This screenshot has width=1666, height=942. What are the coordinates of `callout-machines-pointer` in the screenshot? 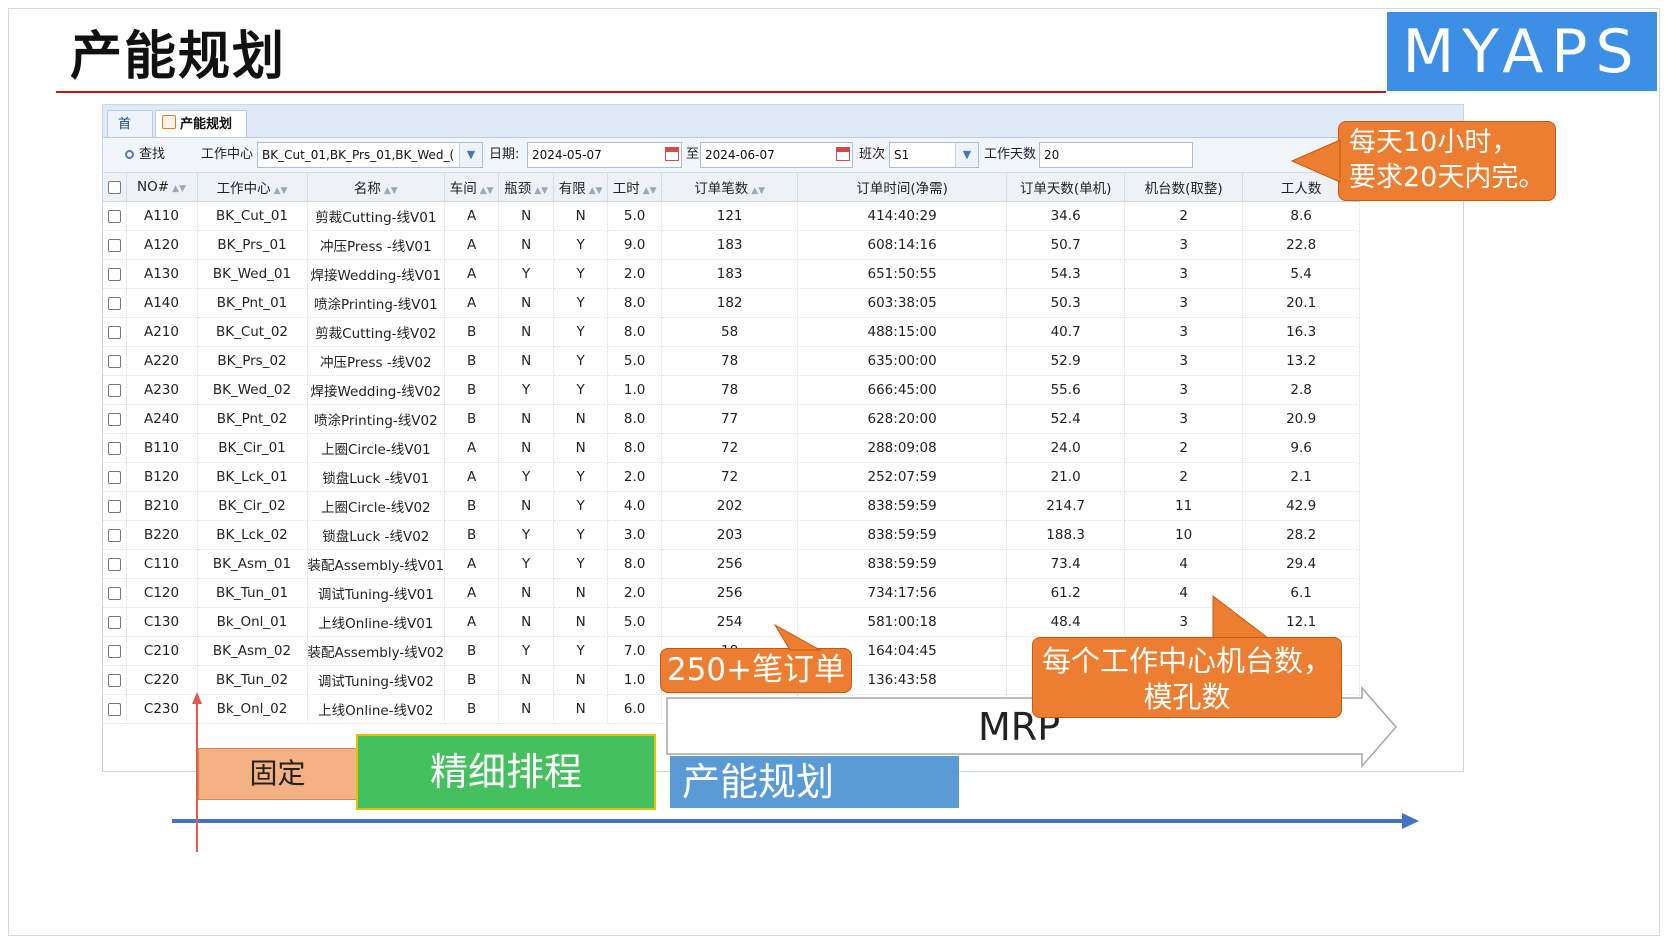 It's located at (1241, 617).